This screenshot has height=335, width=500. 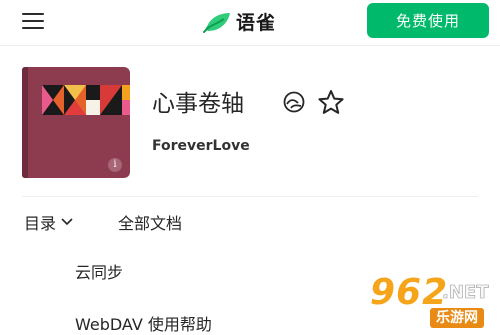 What do you see at coordinates (465, 293) in the screenshot?
I see `watermark-suffix: .NET` at bounding box center [465, 293].